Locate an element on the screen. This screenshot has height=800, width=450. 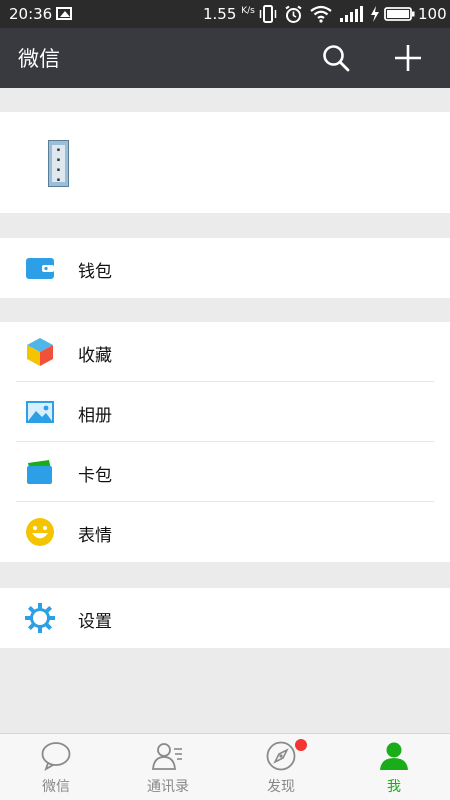
bottom-tab-bar: 微信 通讯录 发现 我 is located at coordinates (225, 766).